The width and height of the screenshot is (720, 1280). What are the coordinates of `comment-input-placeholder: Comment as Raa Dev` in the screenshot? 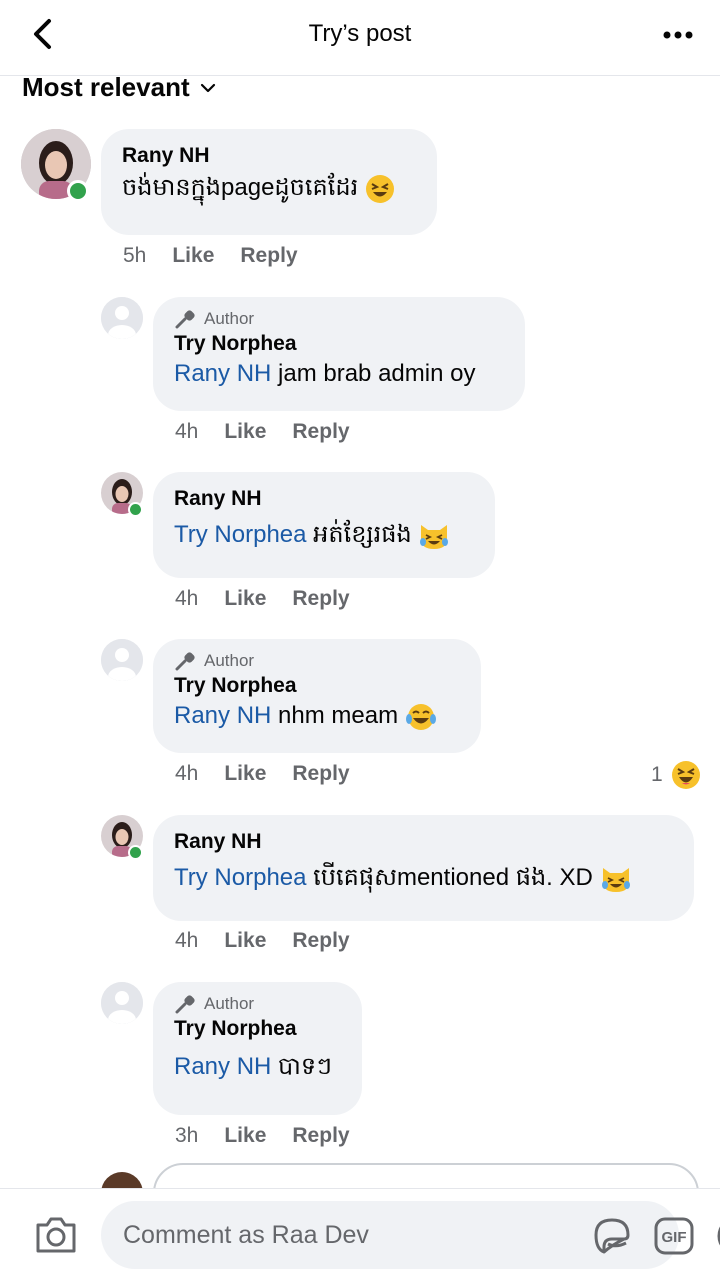 It's located at (246, 1235).